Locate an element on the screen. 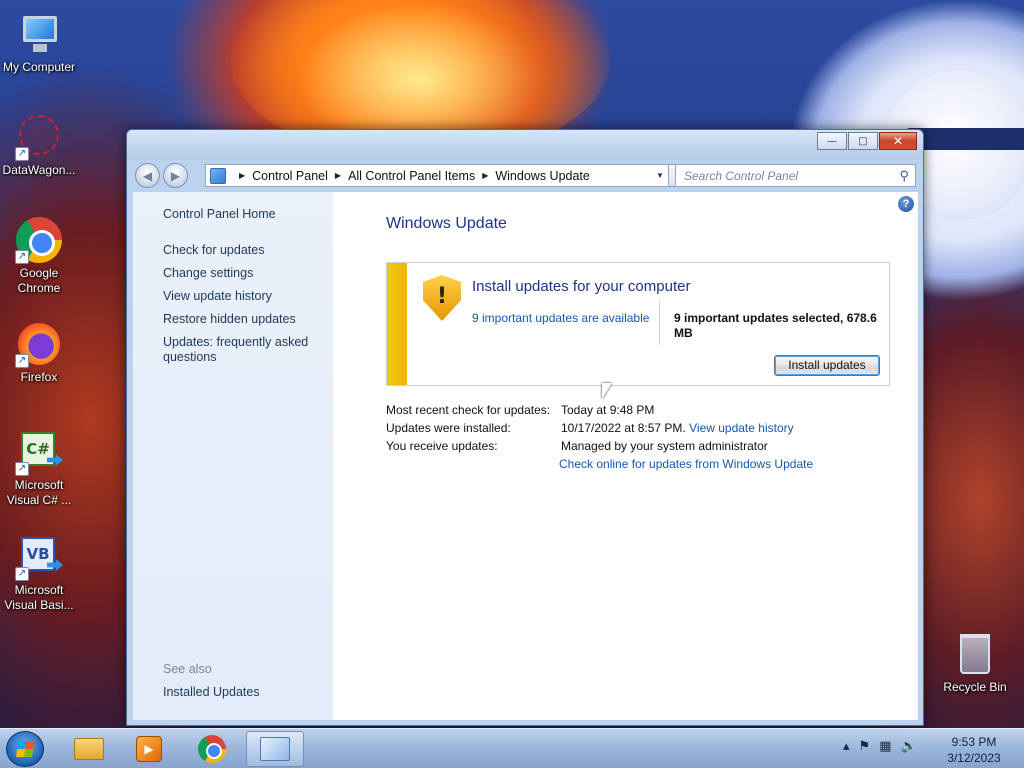  clock-date: 3/12/2023 is located at coordinates (974, 758).